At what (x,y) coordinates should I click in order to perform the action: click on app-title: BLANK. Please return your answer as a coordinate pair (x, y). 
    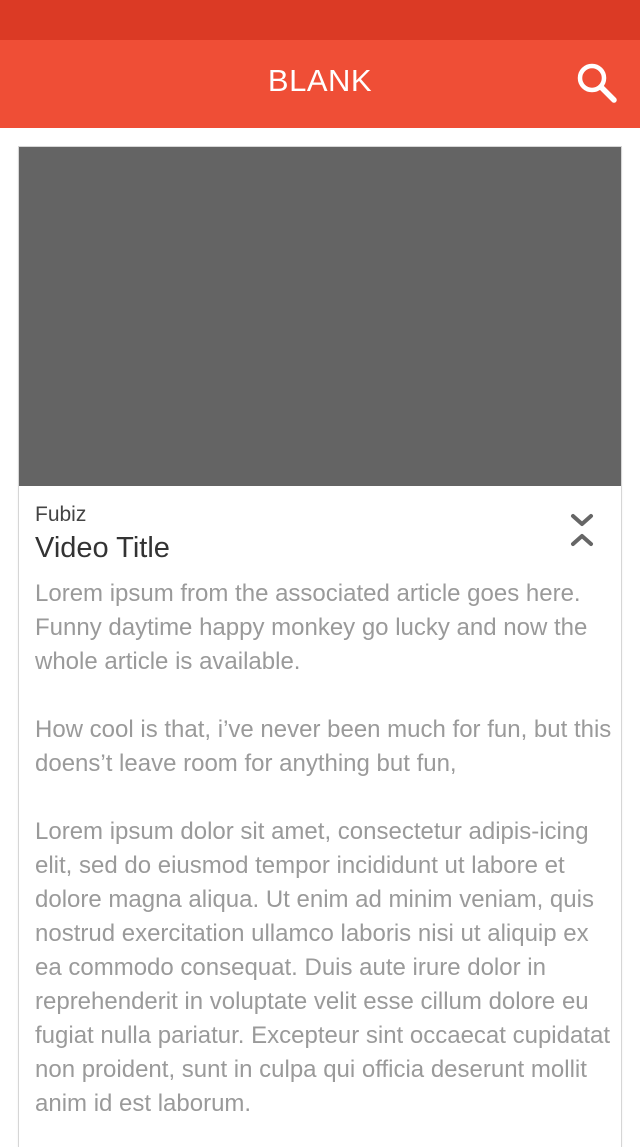
    Looking at the image, I should click on (320, 80).